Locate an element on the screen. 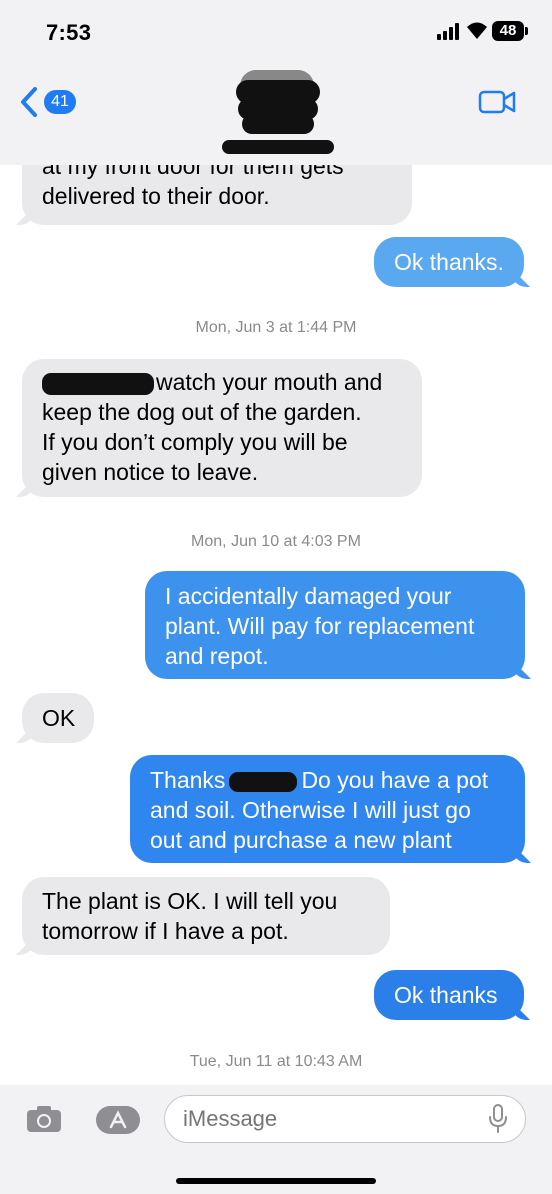 This screenshot has height=1194, width=552. conversation-header: 7:53 48 41 is located at coordinates (276, 82).